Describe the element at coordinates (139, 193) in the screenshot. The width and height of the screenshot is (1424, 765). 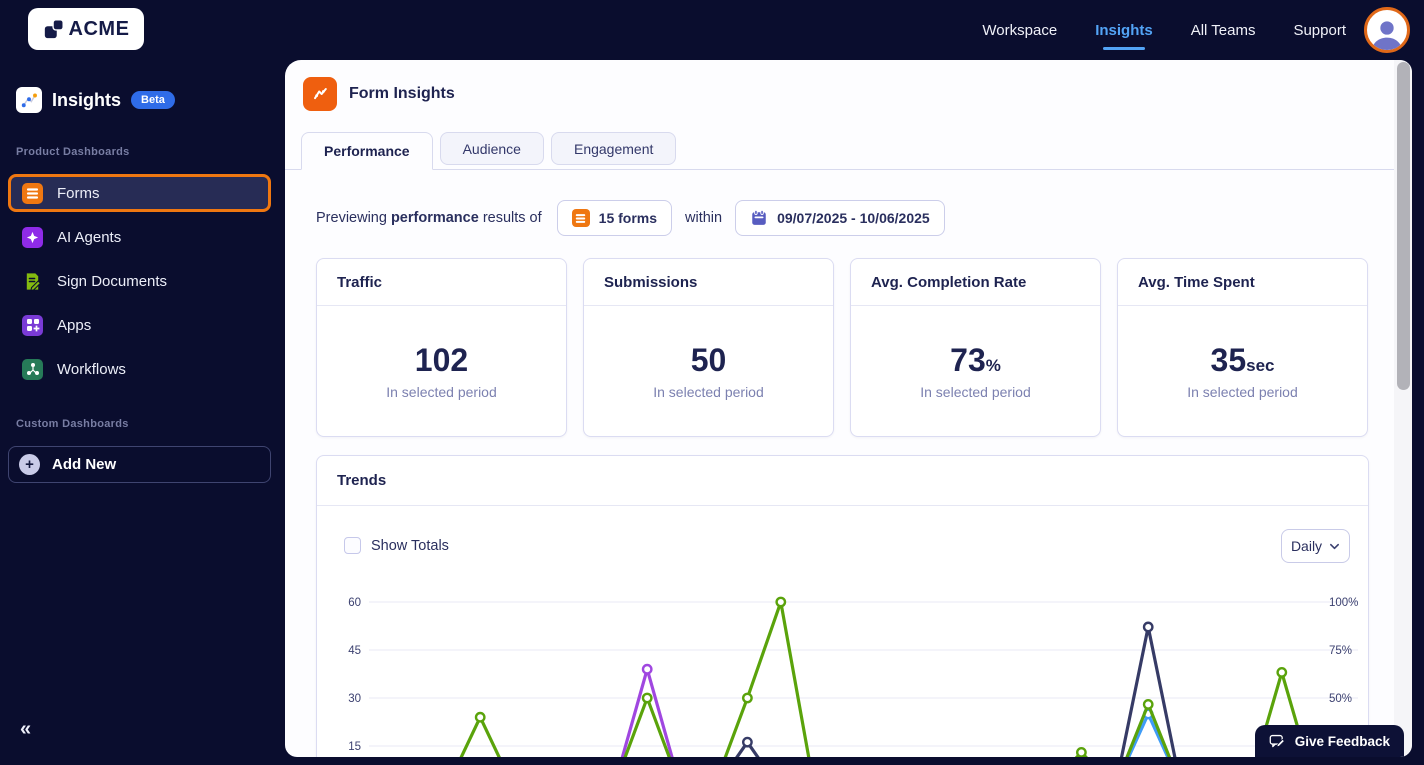
I see `sidebar-item-forms: Forms` at that location.